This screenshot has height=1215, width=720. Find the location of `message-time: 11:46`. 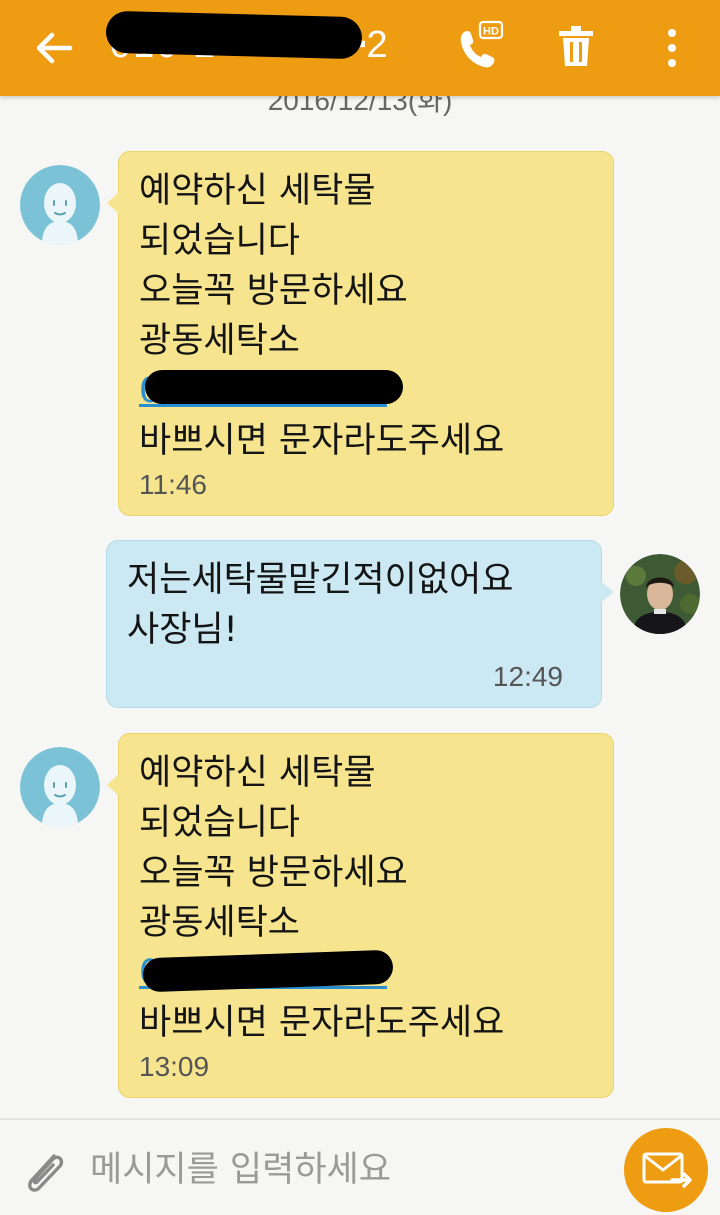

message-time: 11:46 is located at coordinates (173, 484).